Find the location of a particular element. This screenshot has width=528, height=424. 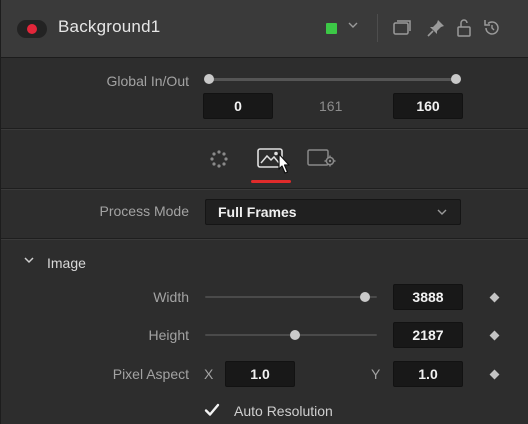

height-label: Height is located at coordinates (168, 335).